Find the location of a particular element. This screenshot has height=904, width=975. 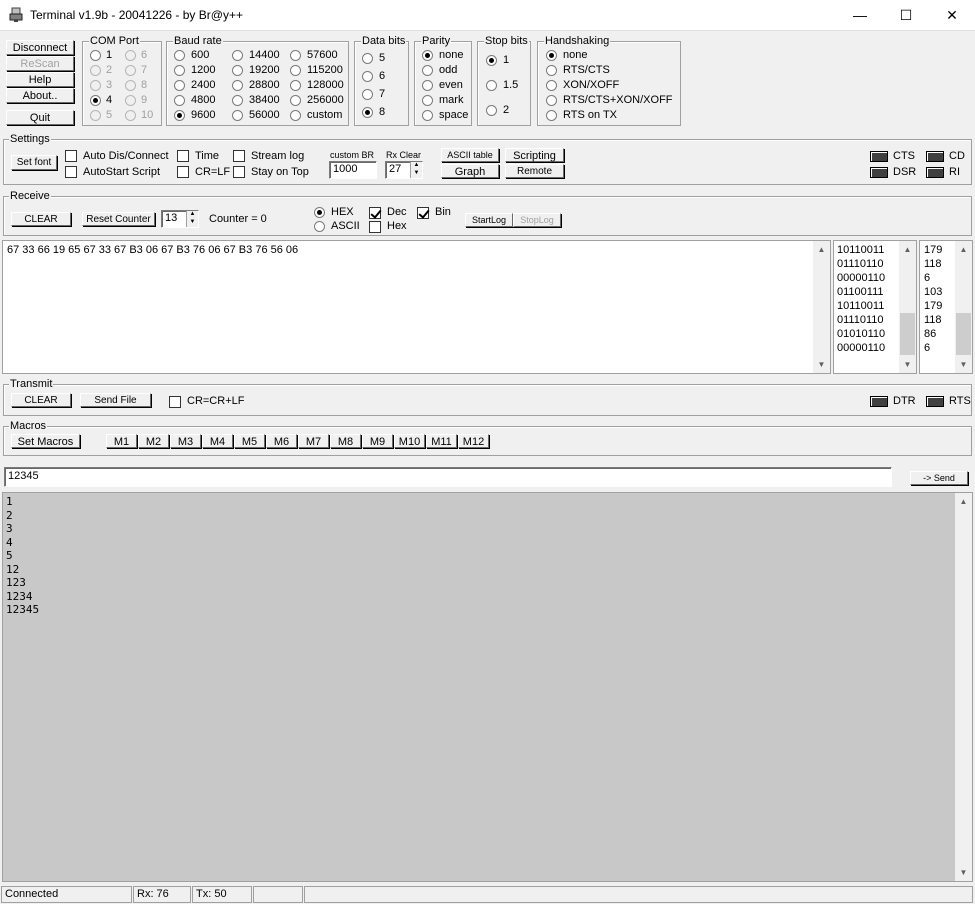

macro-button-m2: M2 is located at coordinates (153, 441).